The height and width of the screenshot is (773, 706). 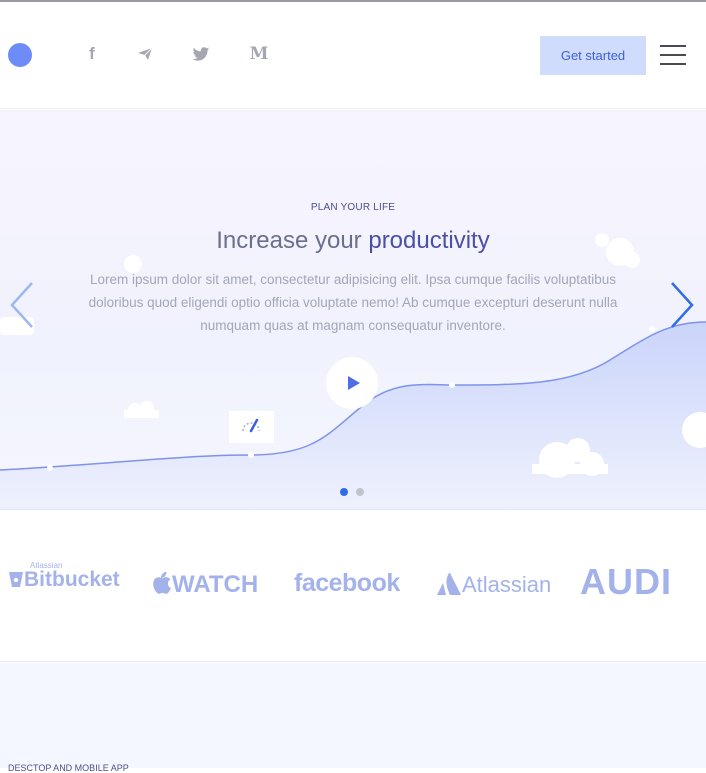 What do you see at coordinates (507, 584) in the screenshot?
I see `atlassian-logo-text: Atlassian` at bounding box center [507, 584].